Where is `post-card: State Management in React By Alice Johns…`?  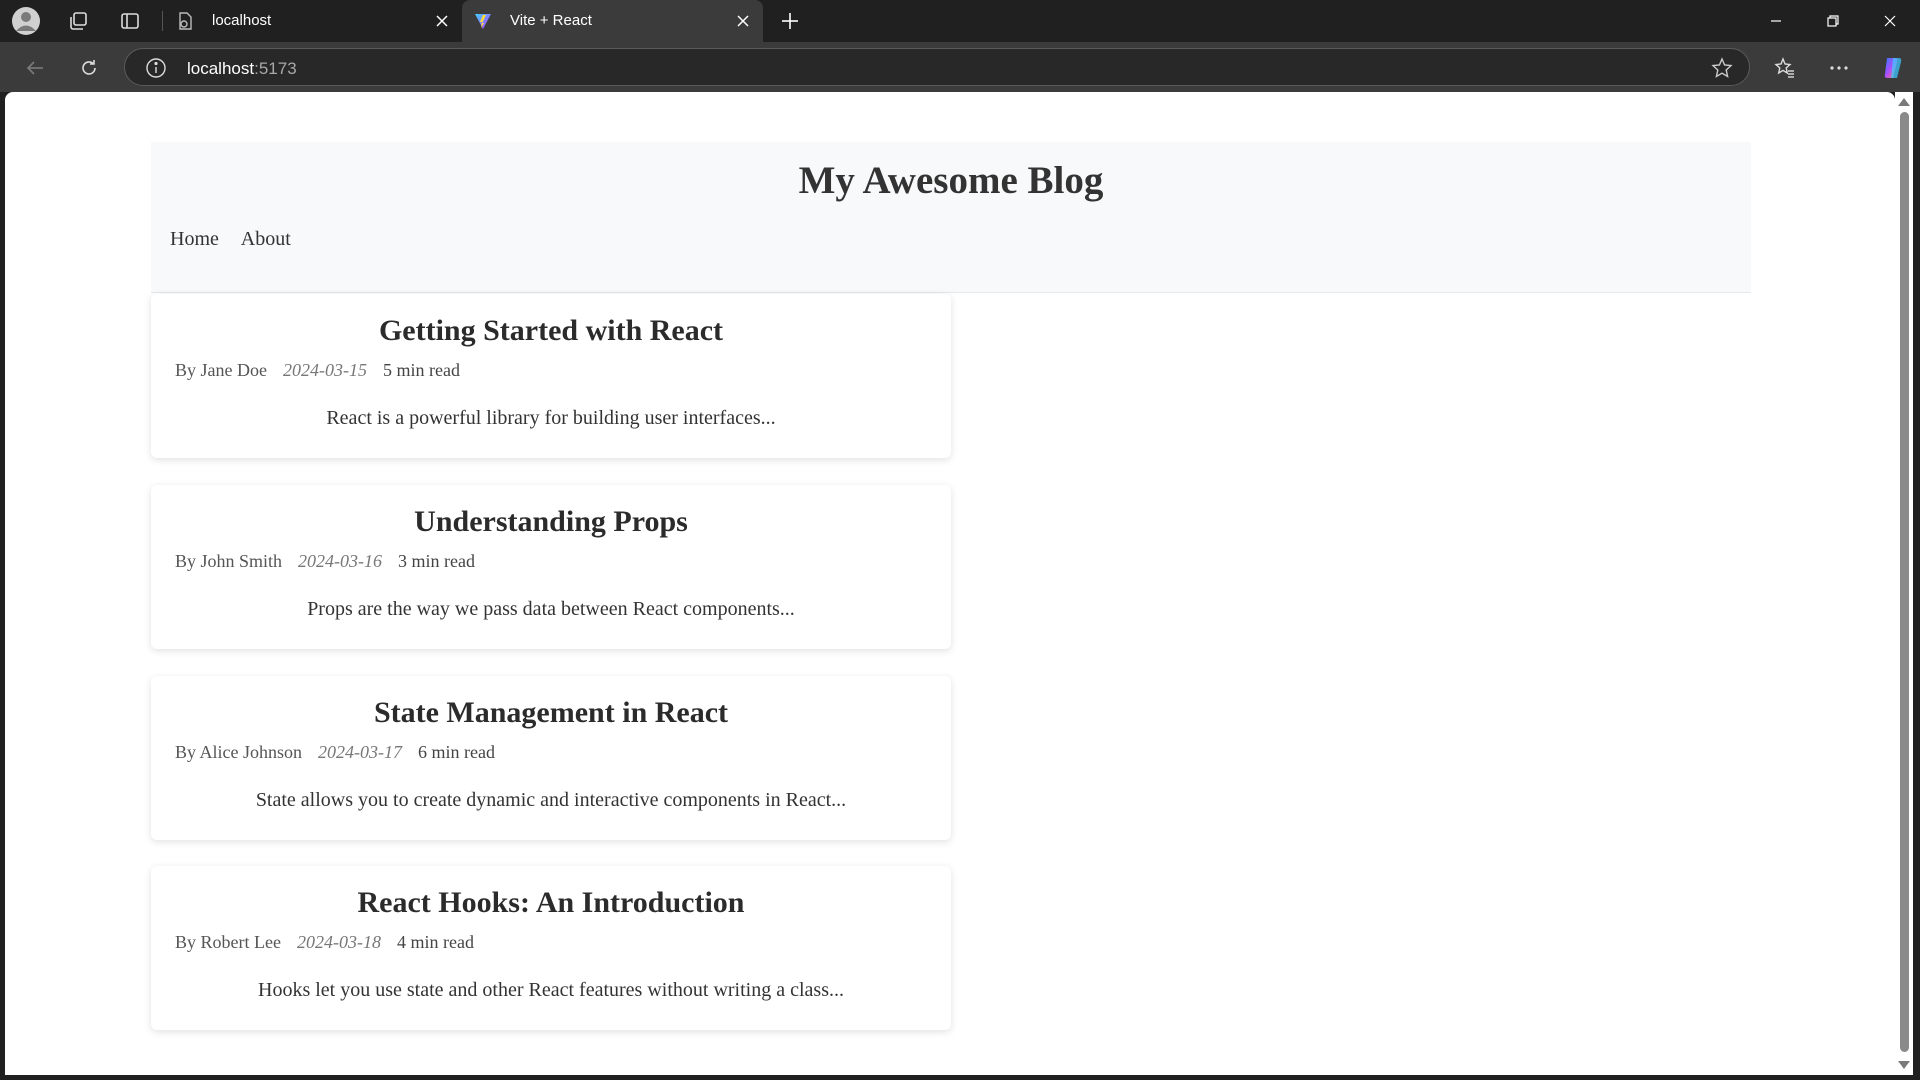
post-card: State Management in React By Alice Johns… is located at coordinates (551, 758).